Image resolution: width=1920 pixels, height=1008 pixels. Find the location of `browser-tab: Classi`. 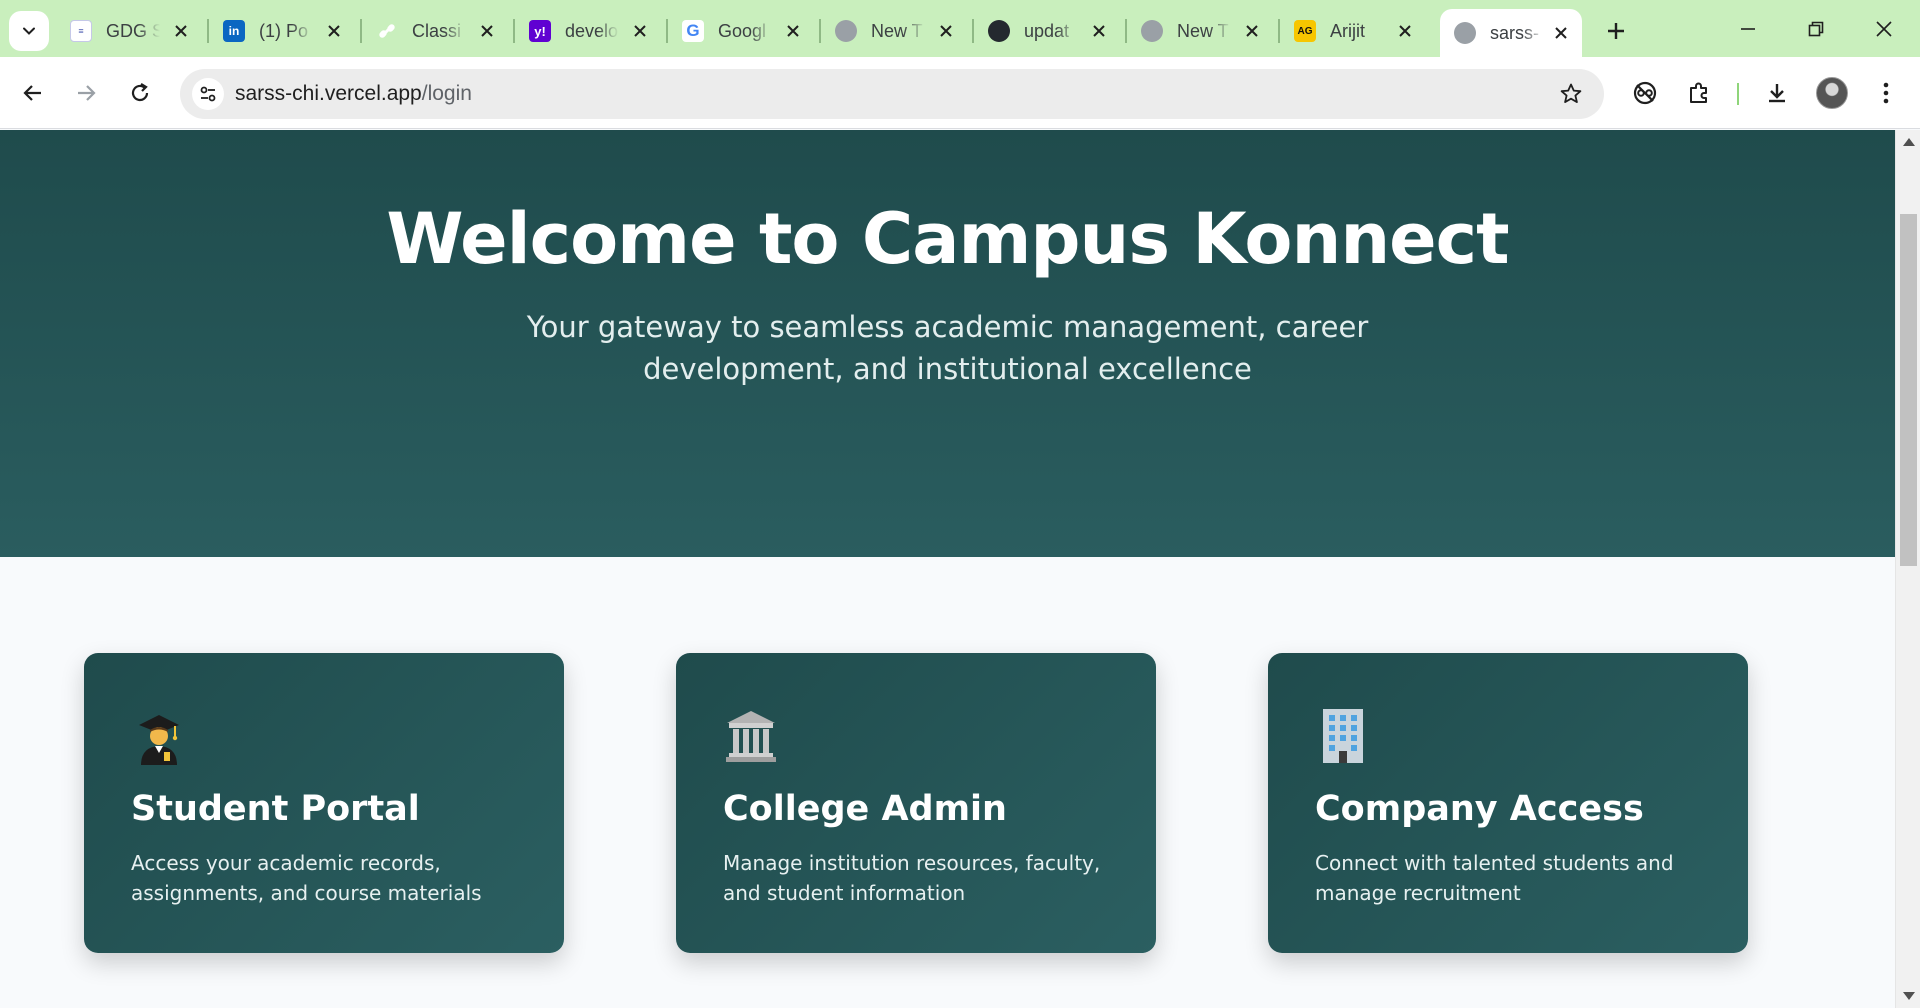

browser-tab: Classi is located at coordinates (435, 31).